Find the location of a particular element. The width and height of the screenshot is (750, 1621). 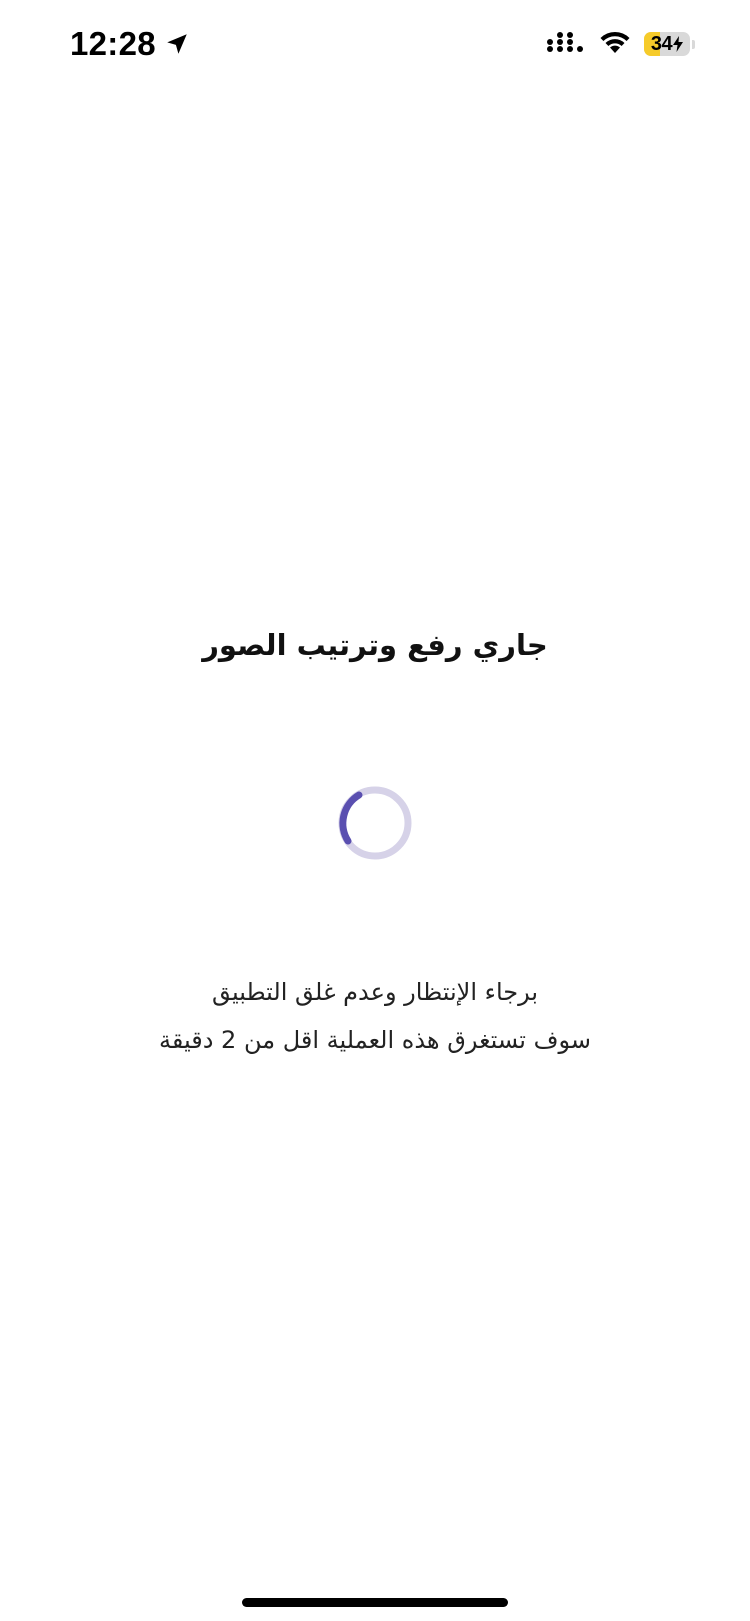

loading-spinner is located at coordinates (375, 823).